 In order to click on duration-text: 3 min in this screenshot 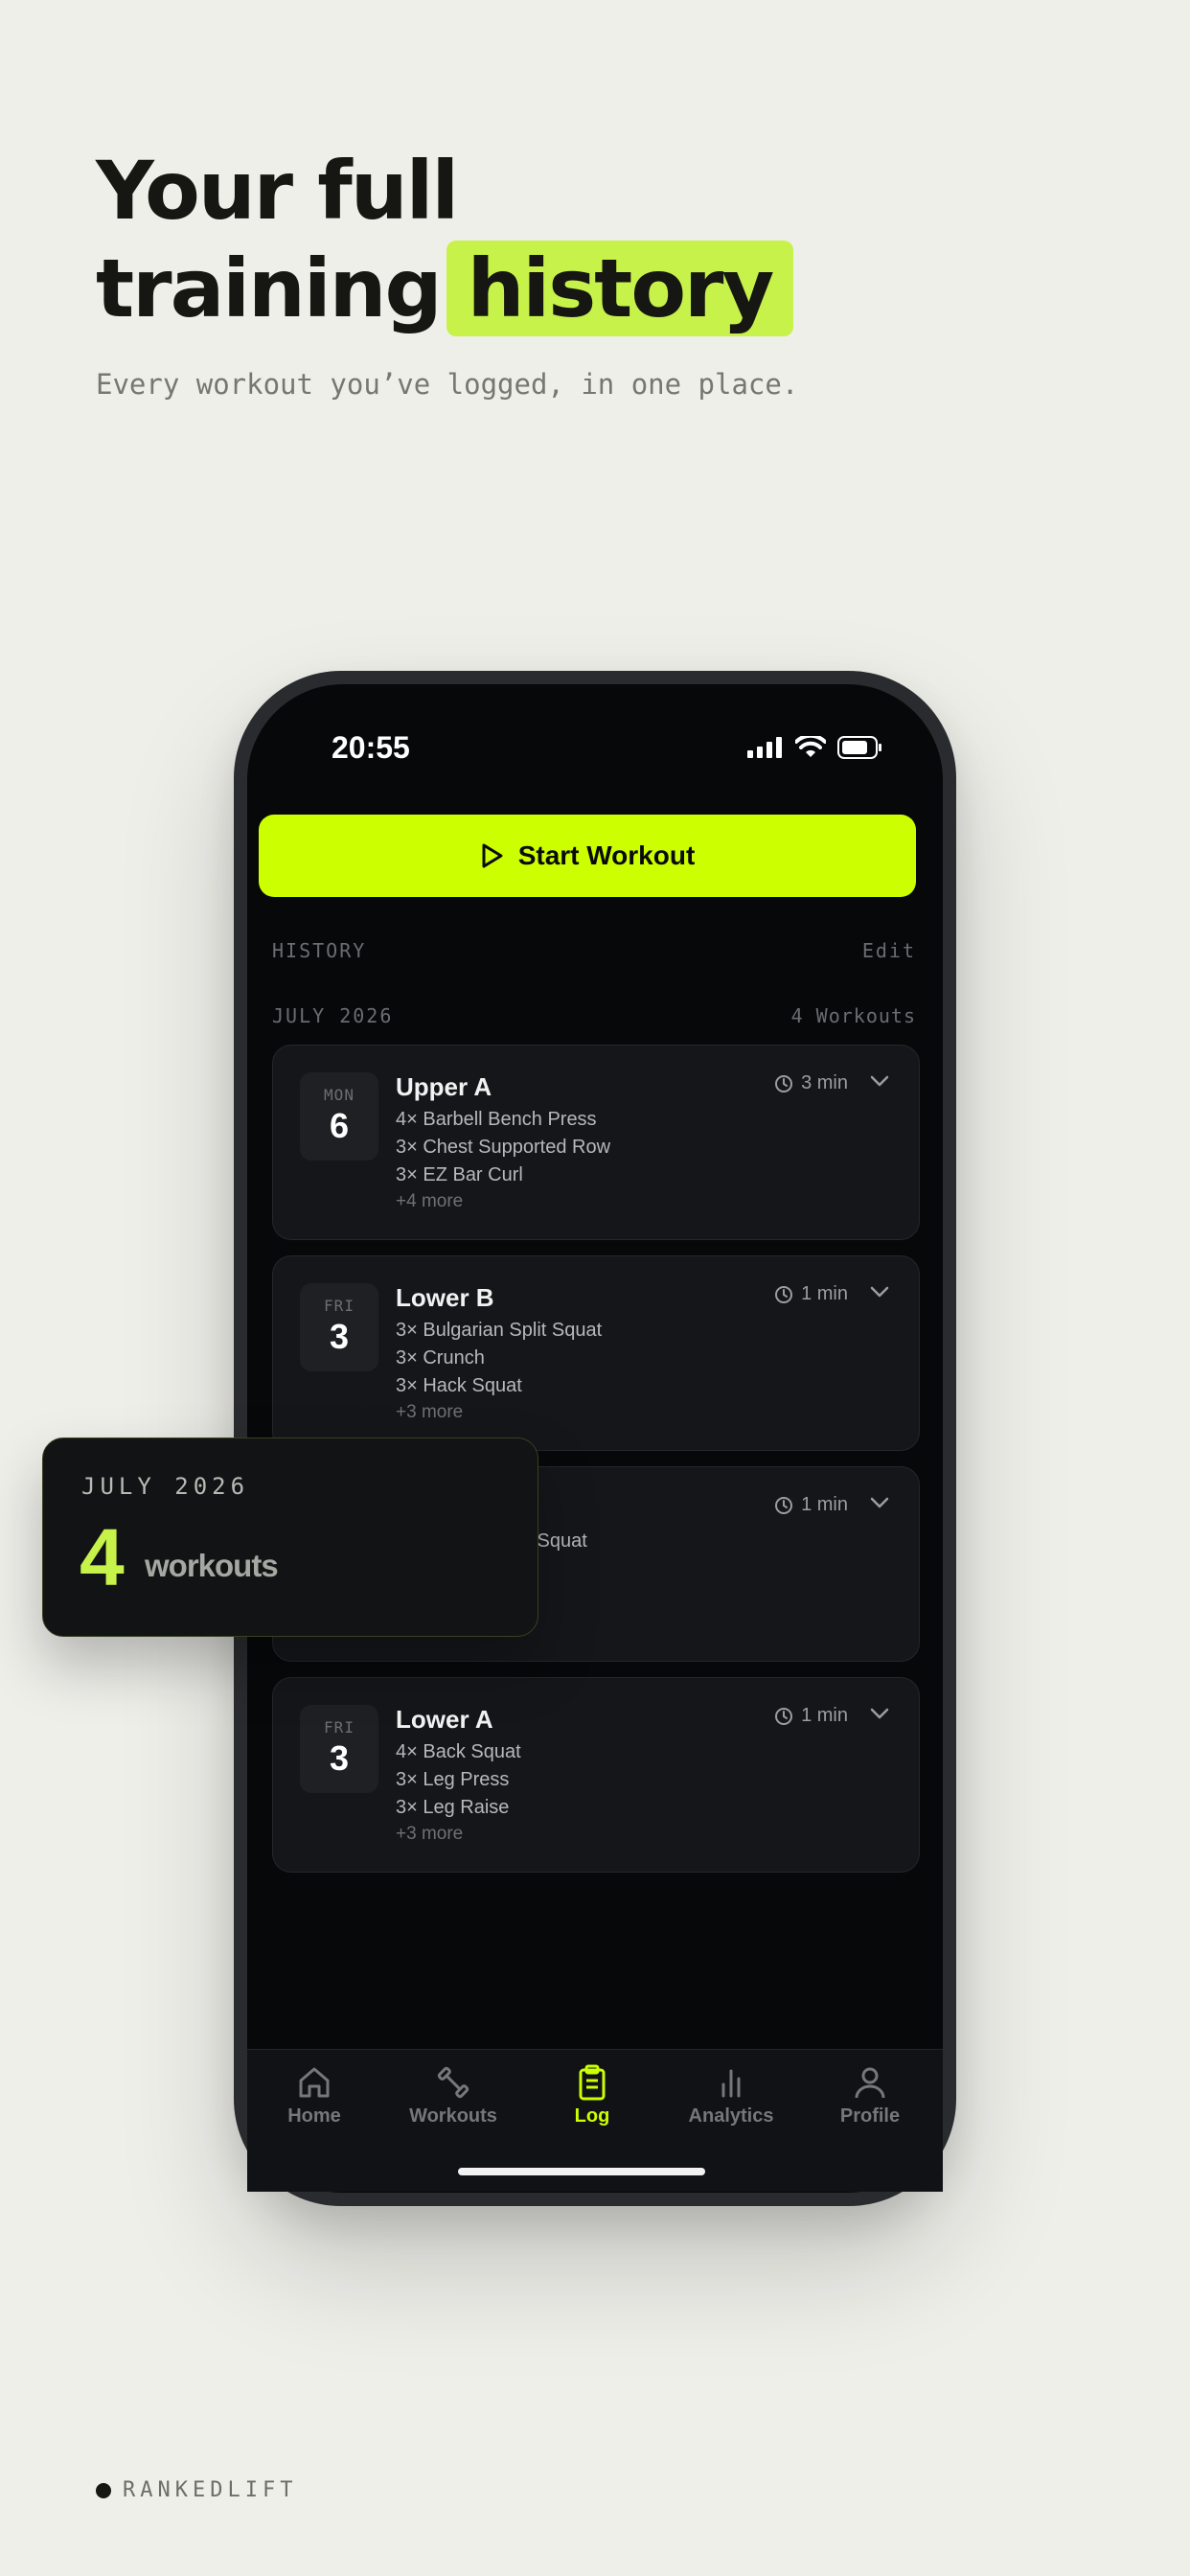, I will do `click(825, 1082)`.